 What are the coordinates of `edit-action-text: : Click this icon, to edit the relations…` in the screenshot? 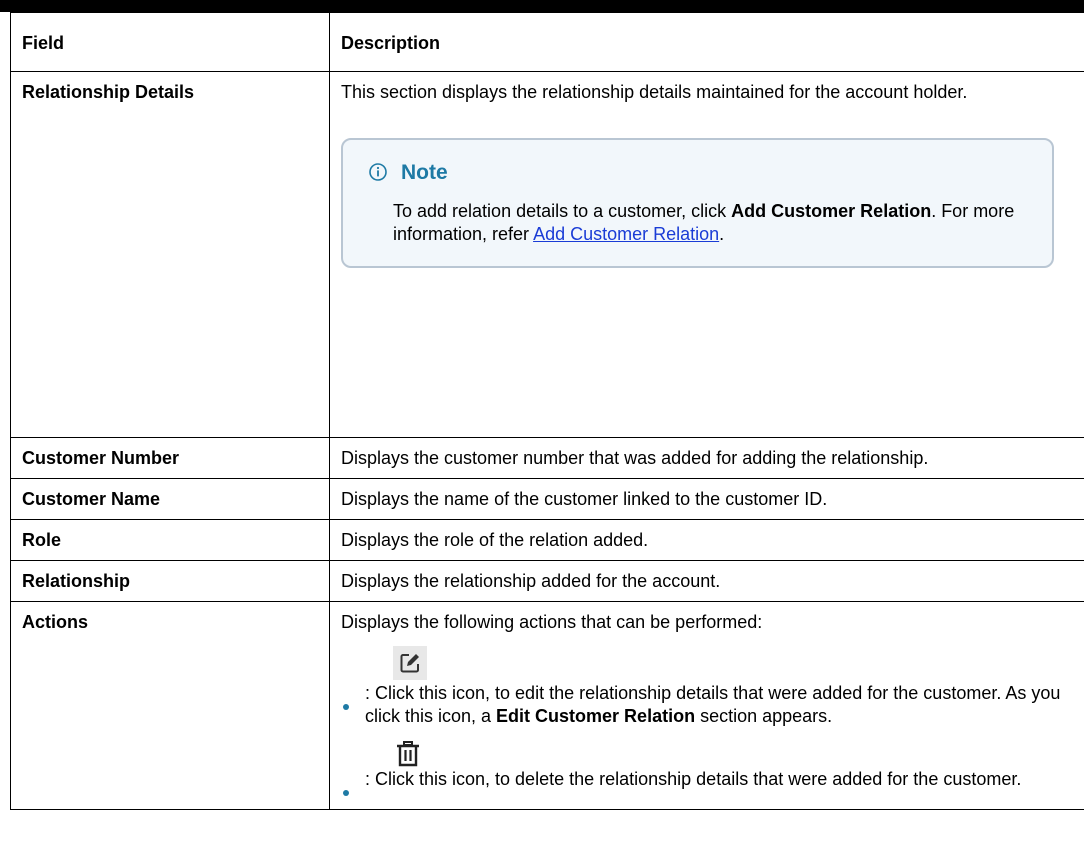 It's located at (719, 705).